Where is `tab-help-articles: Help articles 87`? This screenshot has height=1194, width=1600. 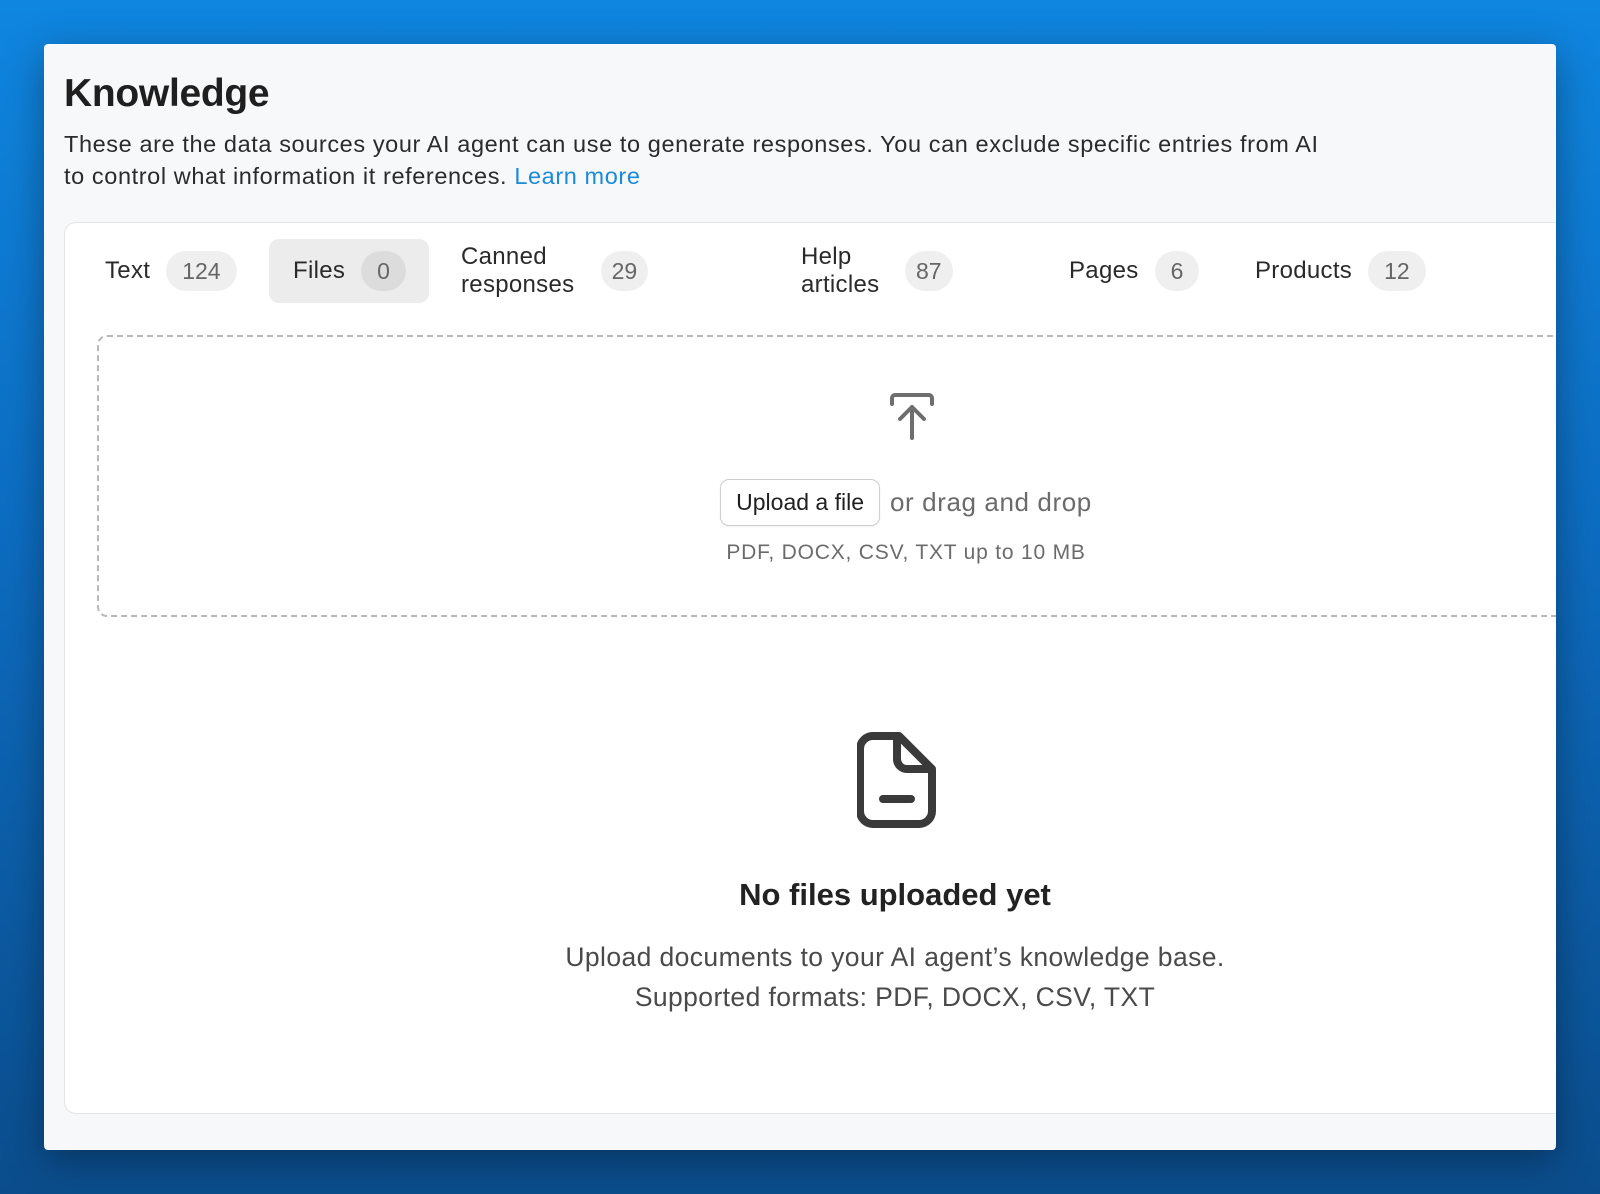
tab-help-articles: Help articles 87 is located at coordinates (877, 271).